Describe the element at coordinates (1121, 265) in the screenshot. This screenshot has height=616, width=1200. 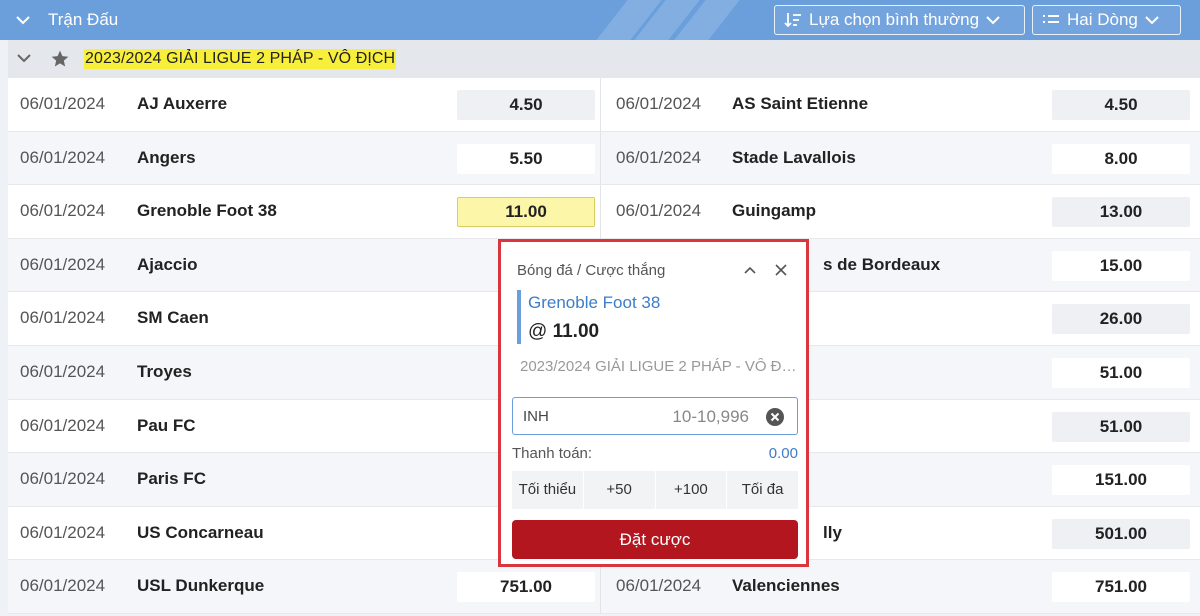
I see `odds-button: 15.00` at that location.